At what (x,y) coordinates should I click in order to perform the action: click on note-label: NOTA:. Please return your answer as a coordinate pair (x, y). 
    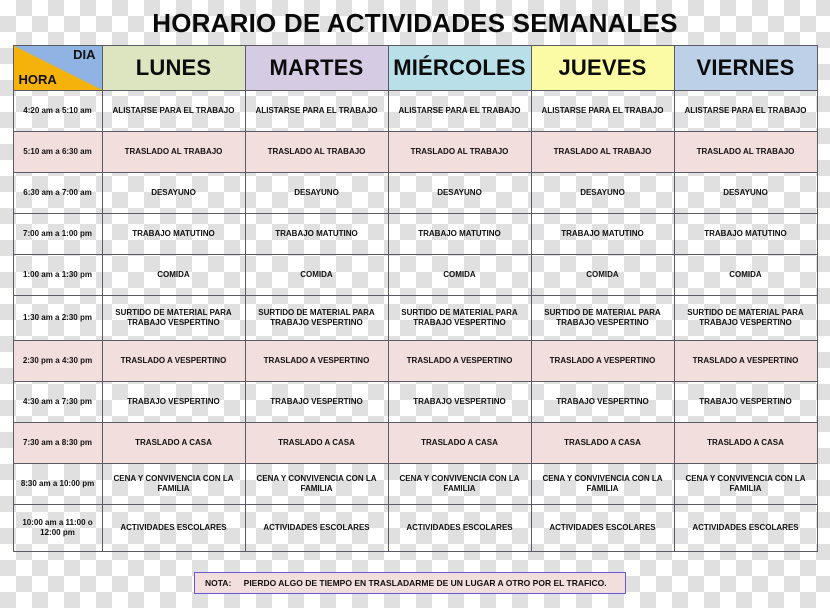
    Looking at the image, I should click on (218, 583).